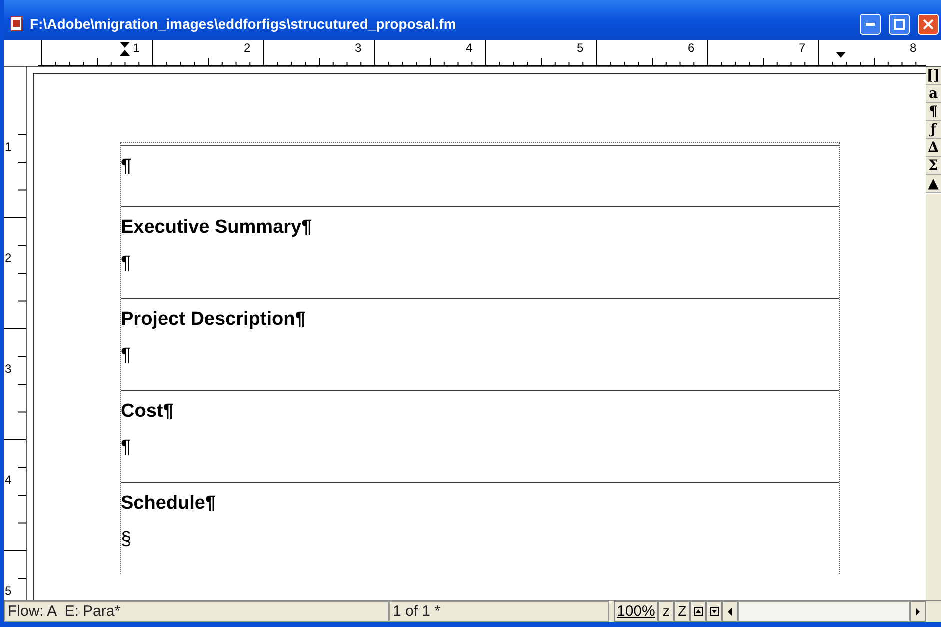 This screenshot has width=941, height=627. I want to click on next-page-button, so click(714, 611).